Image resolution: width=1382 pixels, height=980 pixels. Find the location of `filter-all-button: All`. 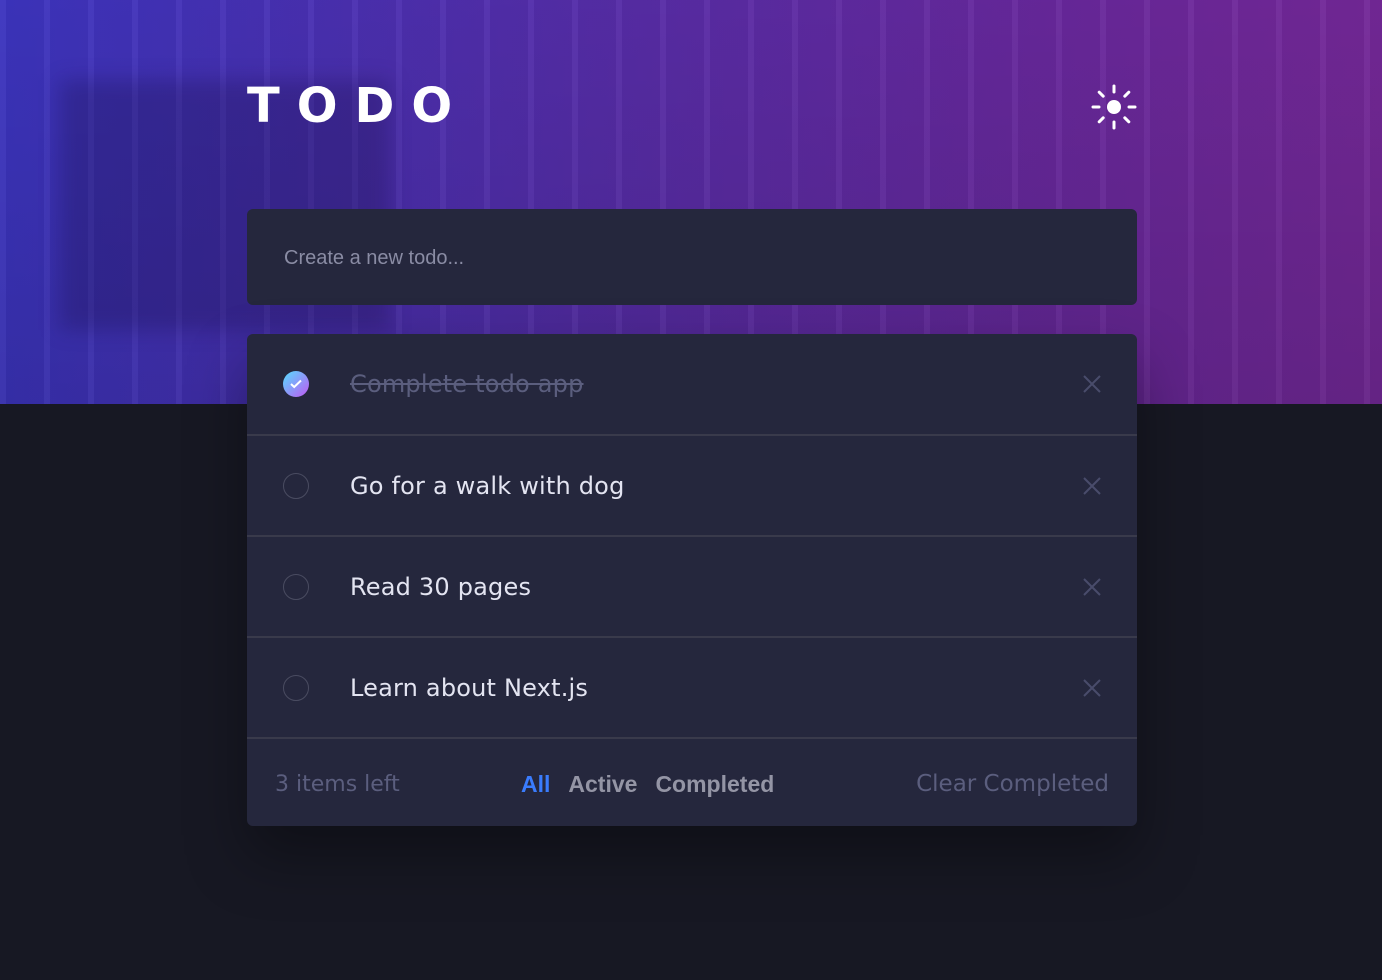

filter-all-button: All is located at coordinates (535, 784).